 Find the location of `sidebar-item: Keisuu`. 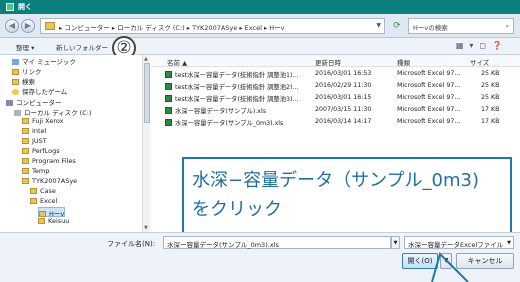

sidebar-item: Keisuu is located at coordinates (53, 222).